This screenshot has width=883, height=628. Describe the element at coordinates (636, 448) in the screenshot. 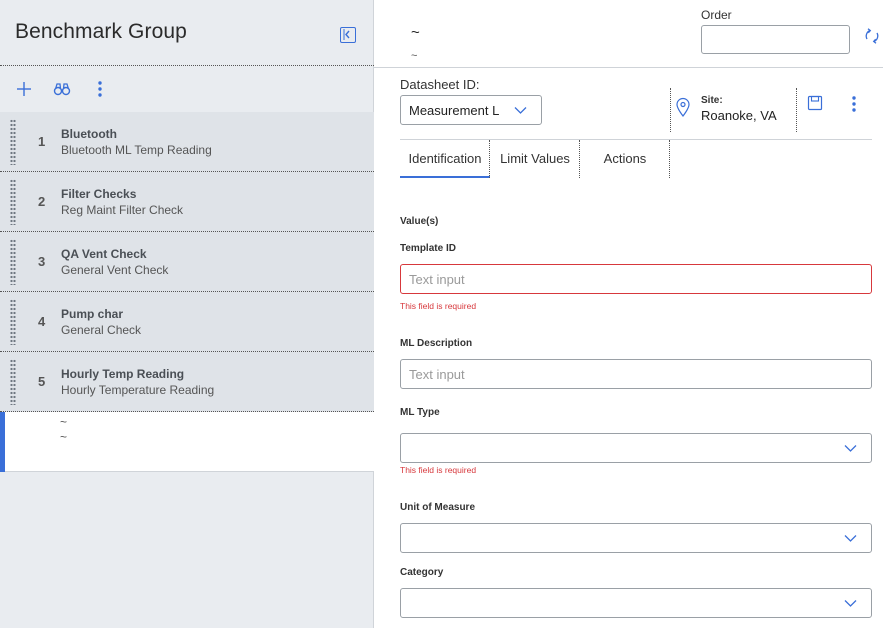

I see `ml-type-select` at that location.